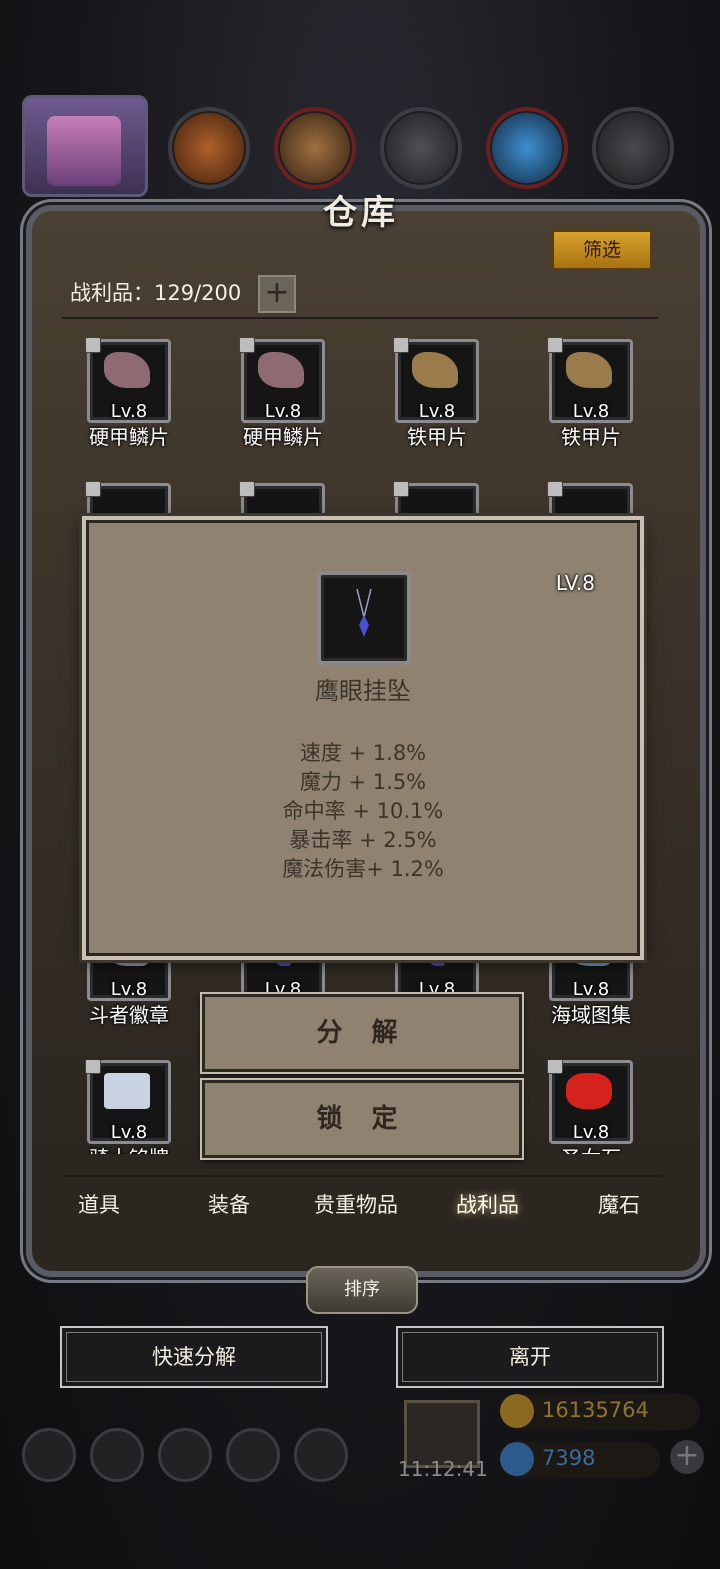 This screenshot has height=1569, width=720. Describe the element at coordinates (362, 1119) in the screenshot. I see `lock-button: 锁 定` at that location.